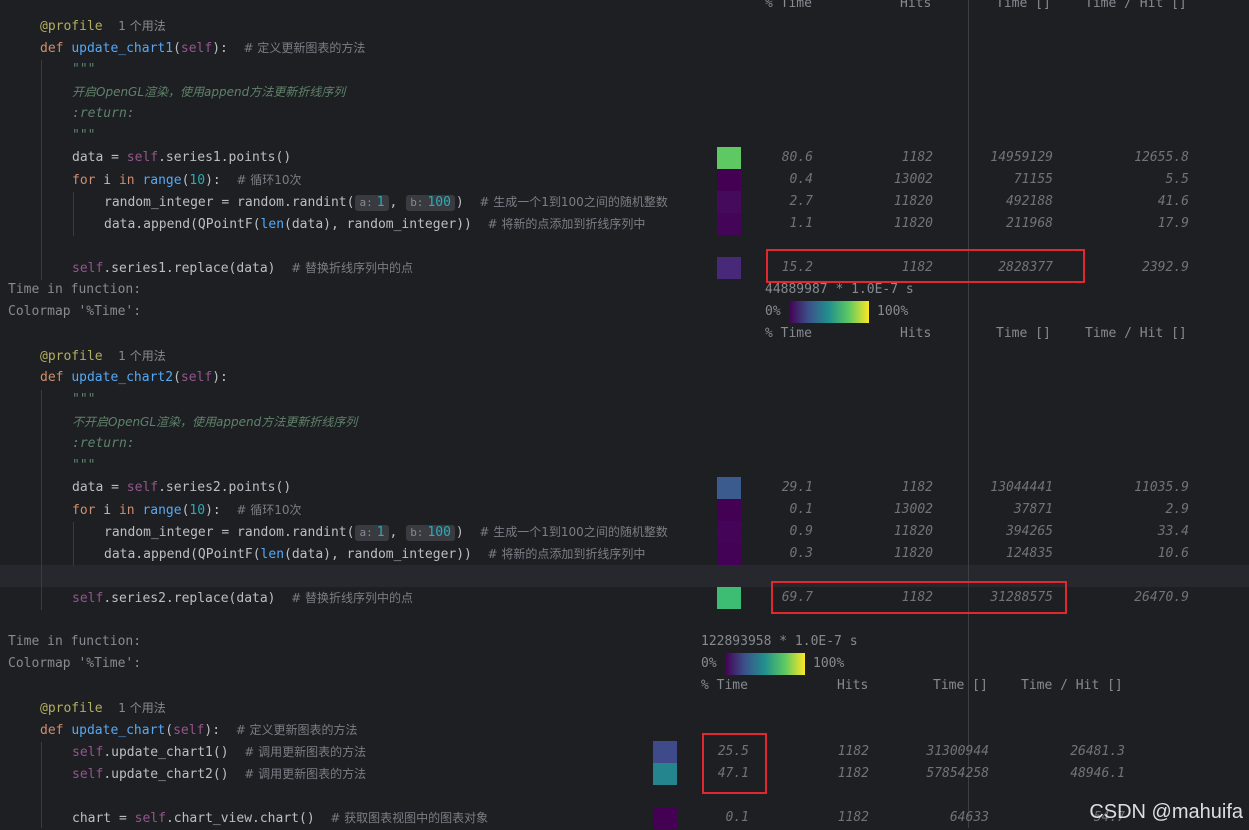  I want to click on stat-per-hit: 10.6, so click(1173, 553).